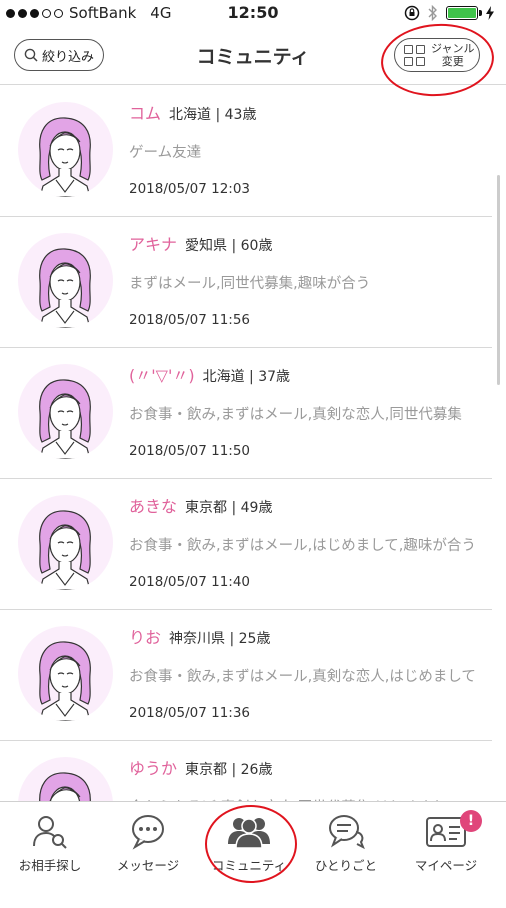 The height and width of the screenshot is (908, 506). I want to click on poster-name: あきな 東京都 | 49歳, so click(200, 505).